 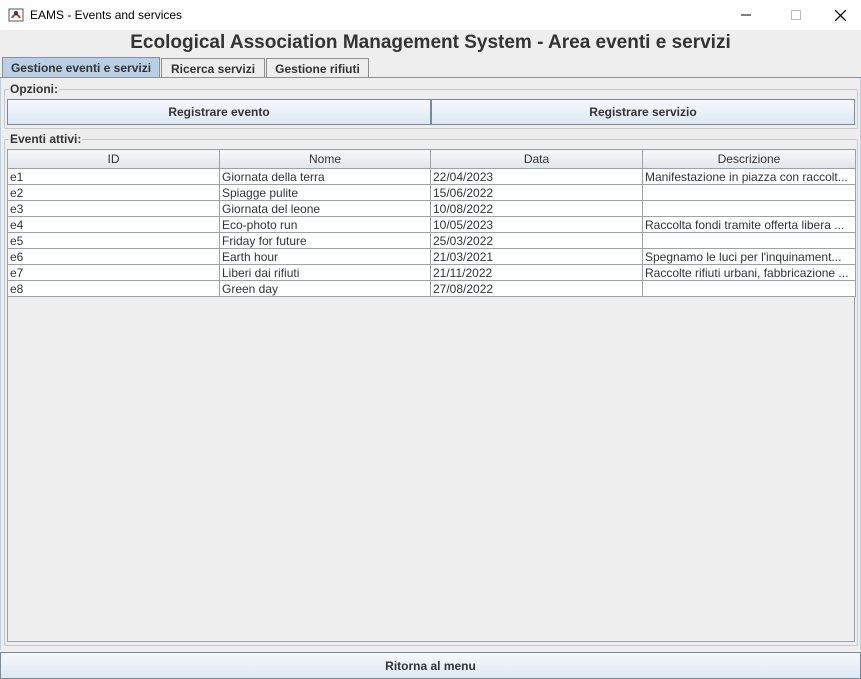 I want to click on table-header-row: ID Nome Data Descrizione, so click(x=431, y=159).